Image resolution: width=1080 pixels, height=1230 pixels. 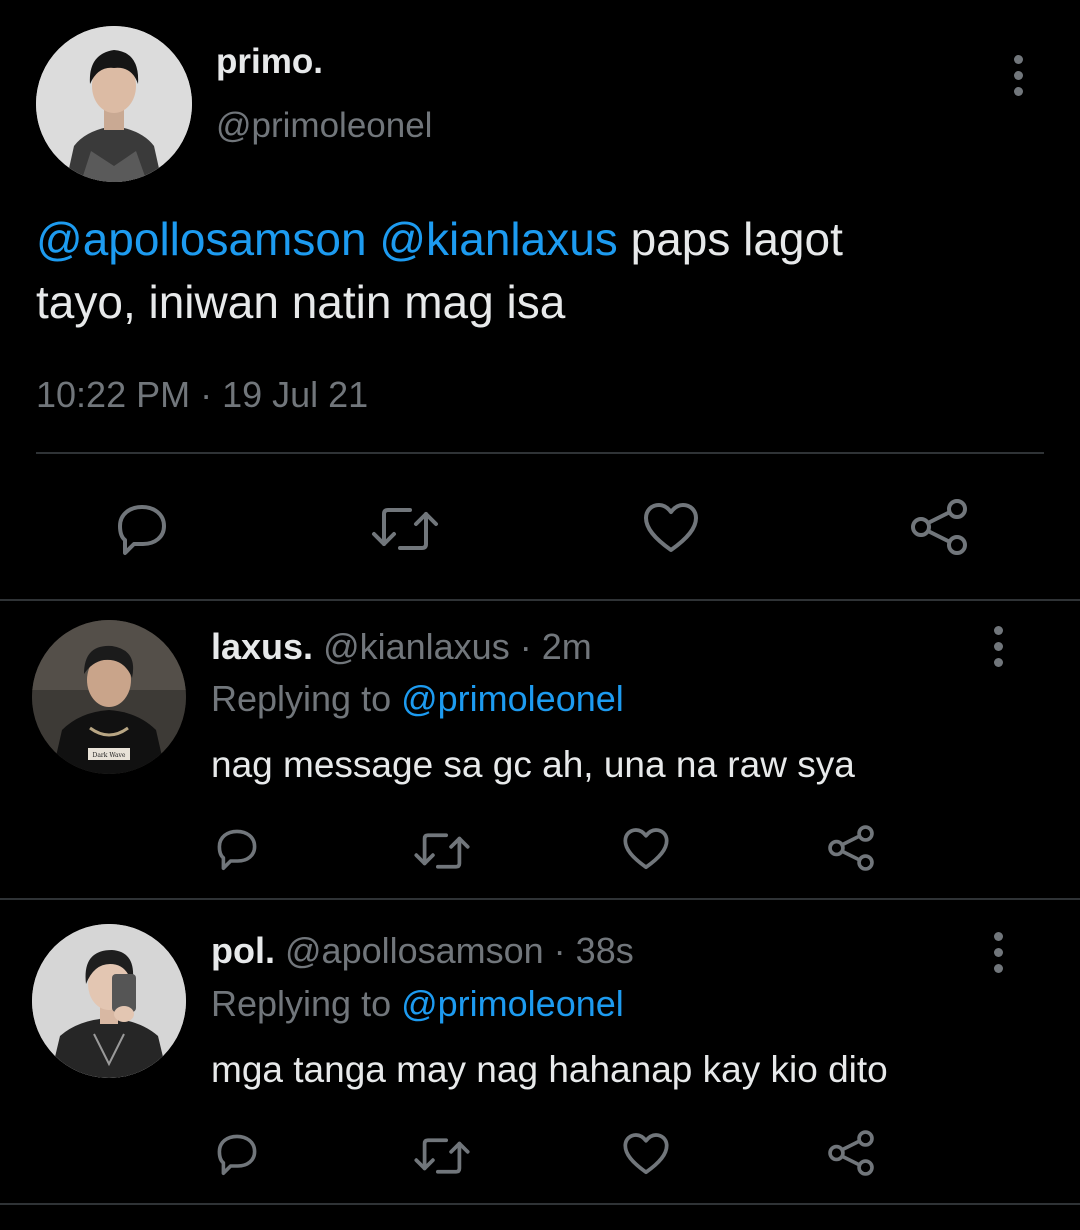 I want to click on avatar: Dark Wave, so click(x=109, y=697).